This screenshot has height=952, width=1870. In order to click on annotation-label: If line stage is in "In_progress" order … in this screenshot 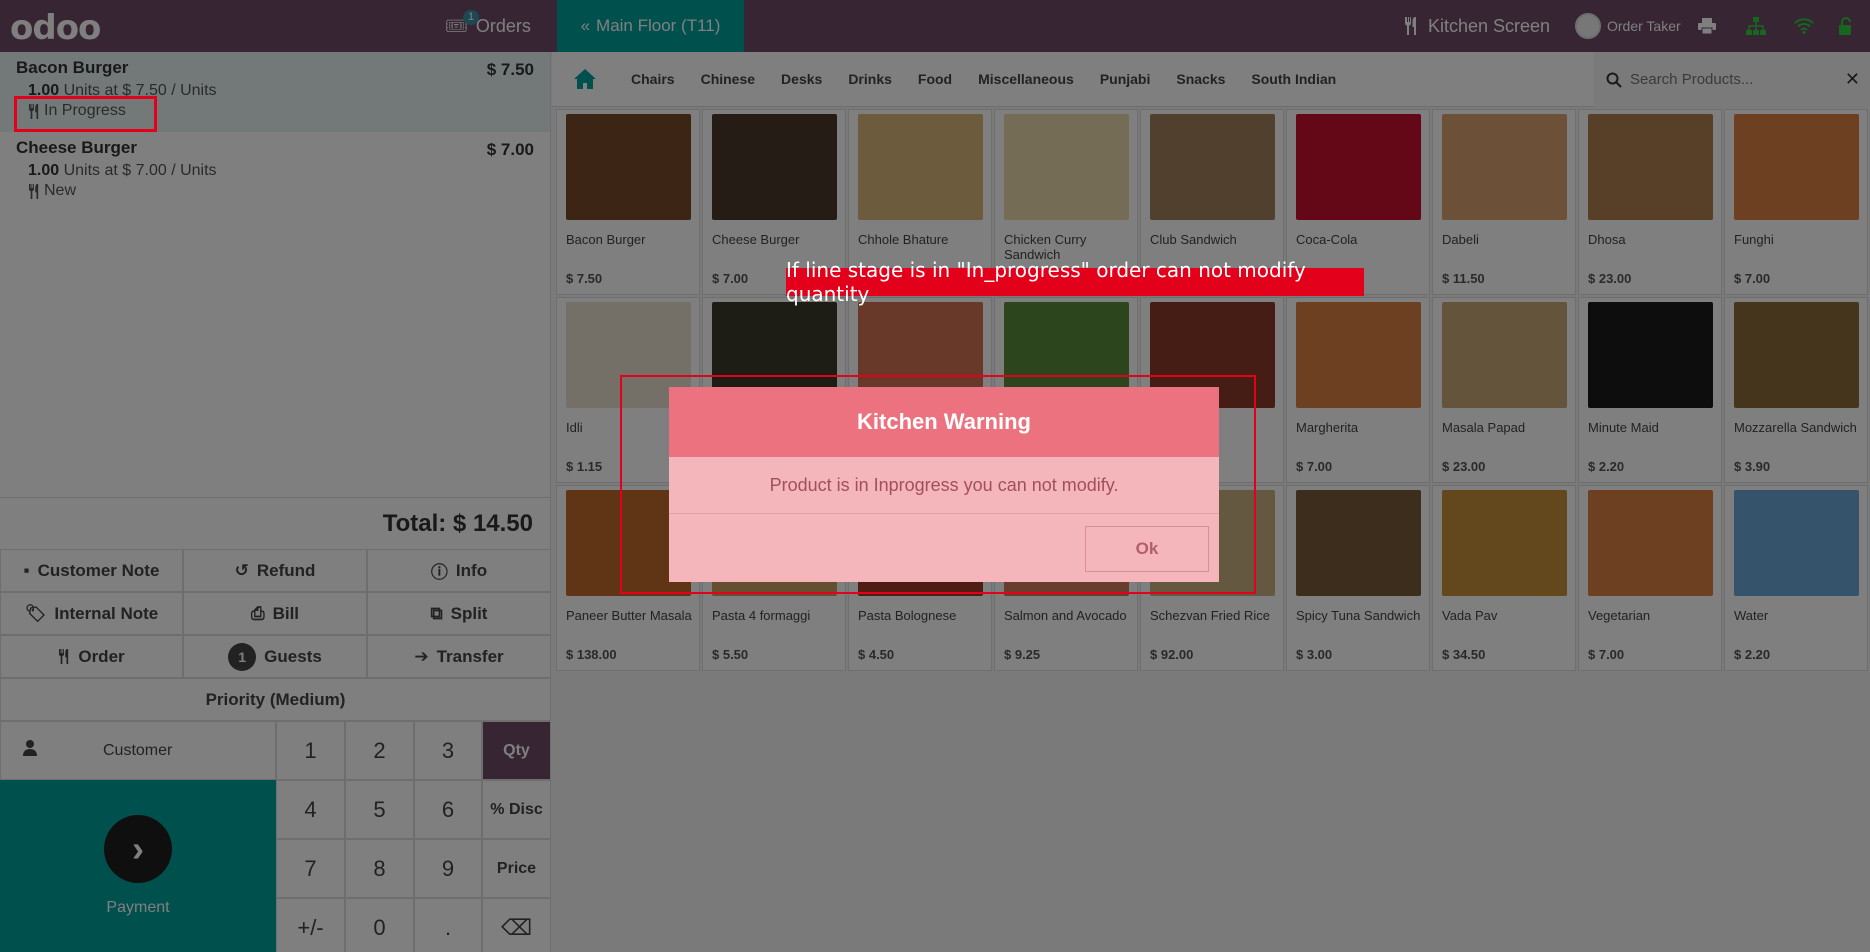, I will do `click(1075, 282)`.